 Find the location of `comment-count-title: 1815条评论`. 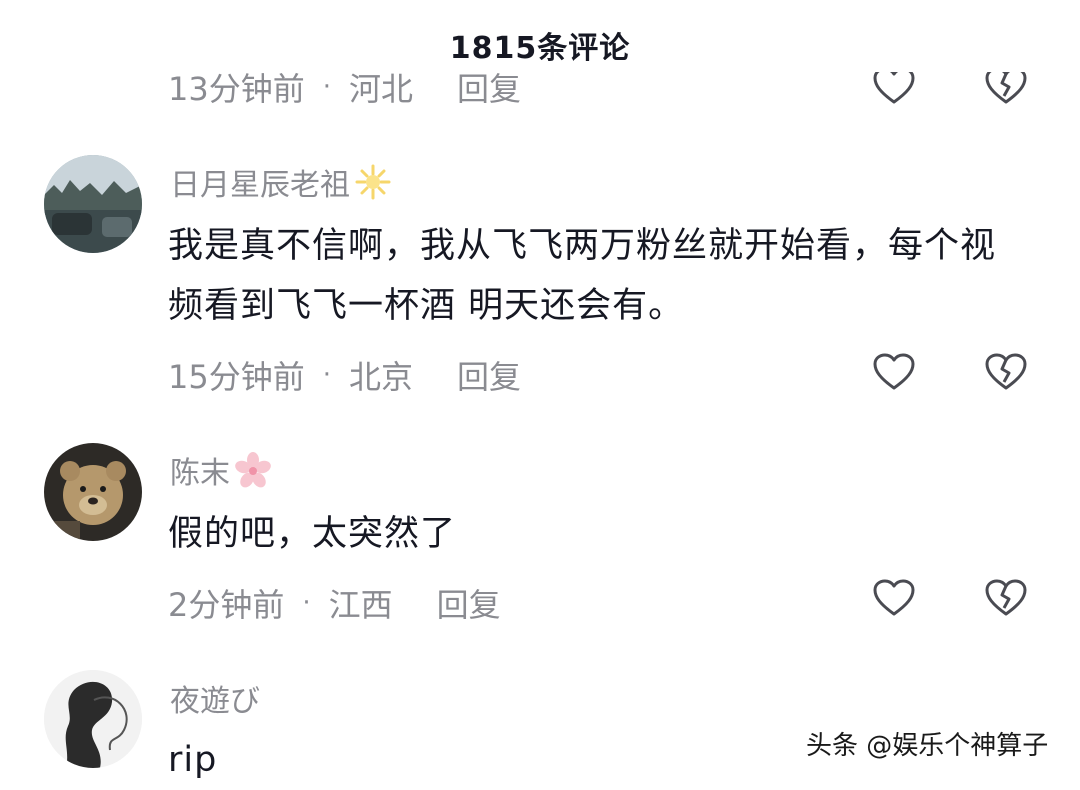

comment-count-title: 1815条评论 is located at coordinates (540, 48).